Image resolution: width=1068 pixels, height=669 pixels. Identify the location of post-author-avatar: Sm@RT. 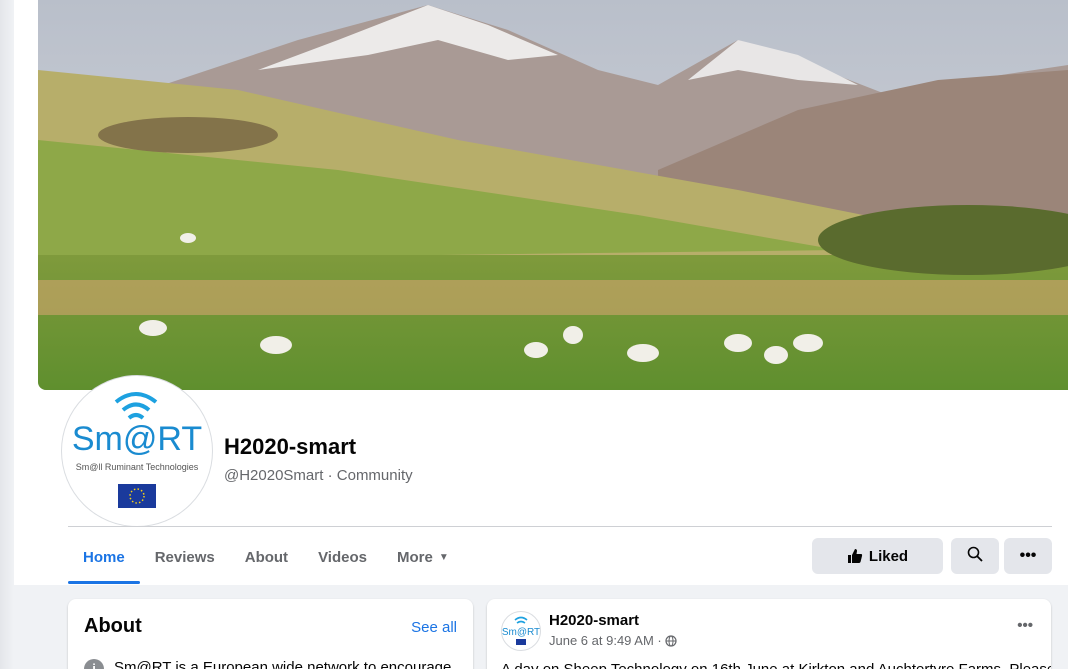
(521, 631).